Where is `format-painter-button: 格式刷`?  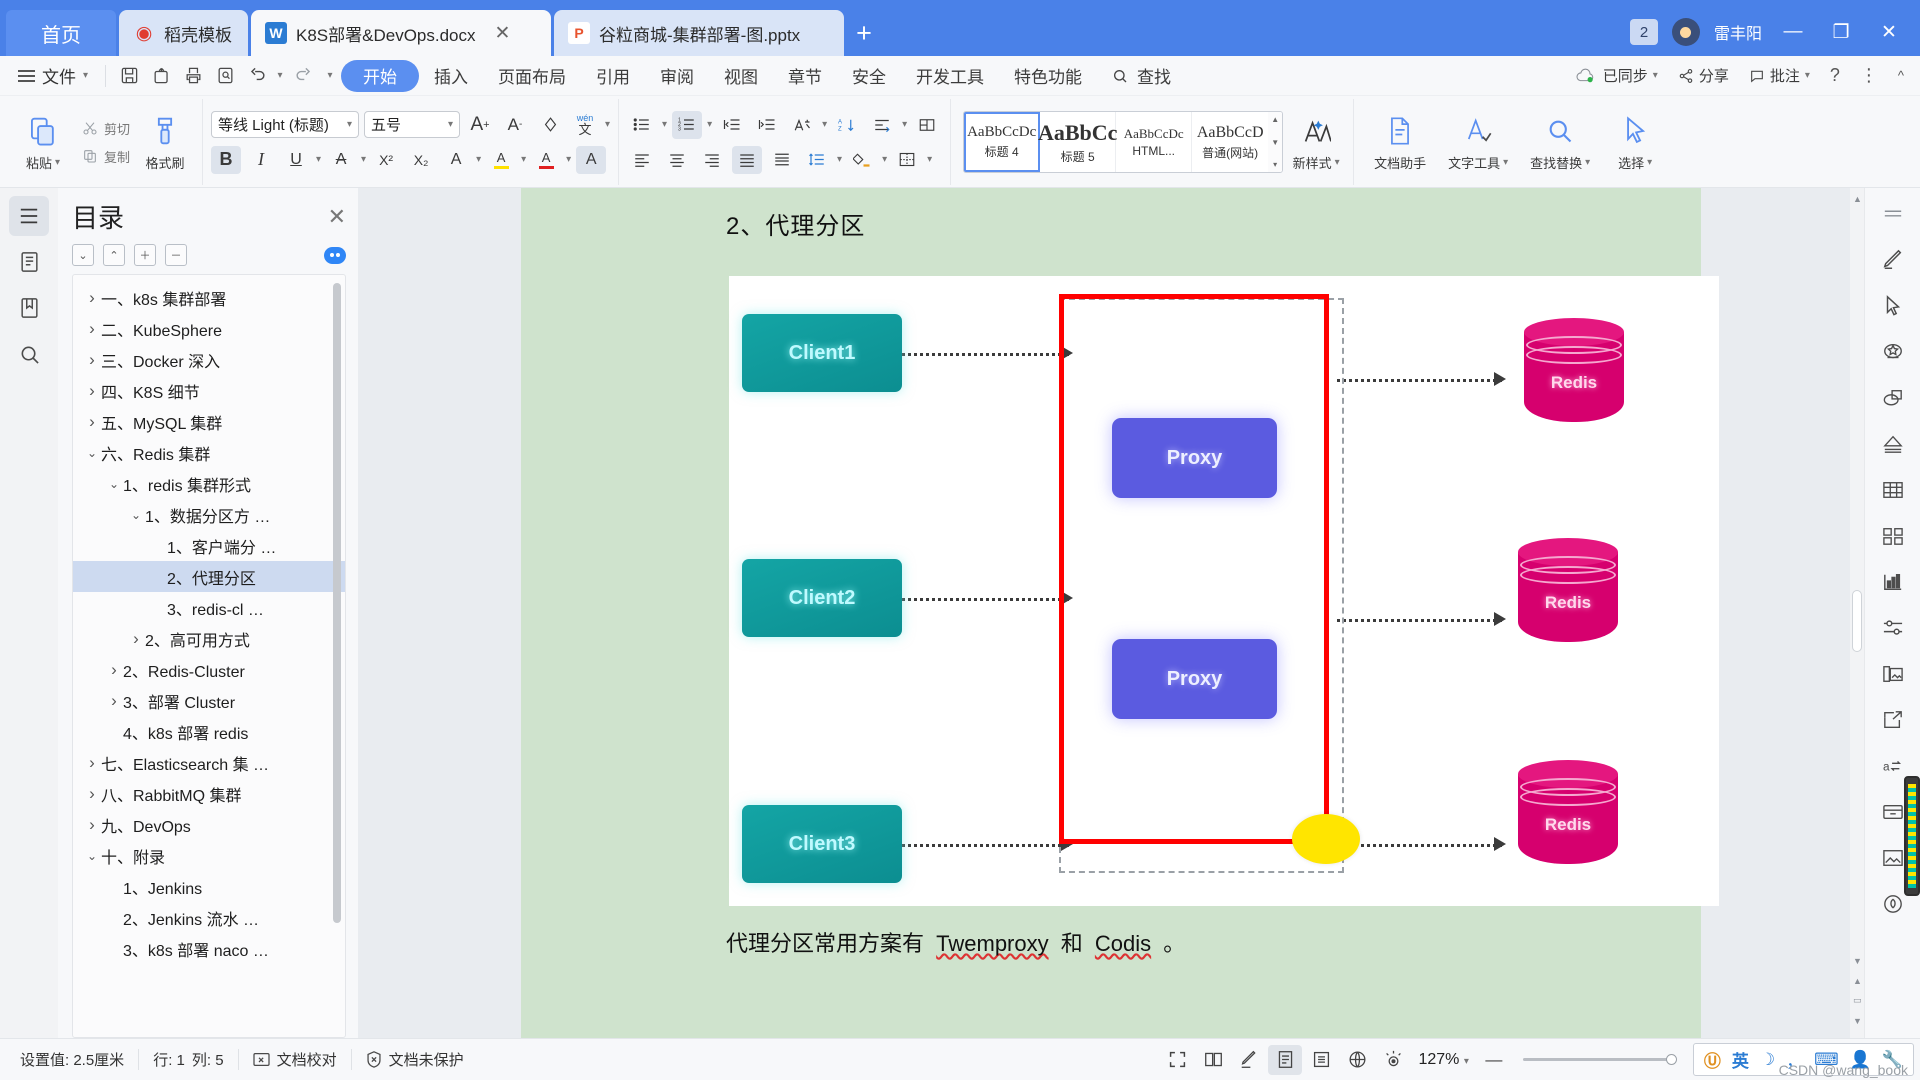
format-painter-button: 格式刷 is located at coordinates (165, 142).